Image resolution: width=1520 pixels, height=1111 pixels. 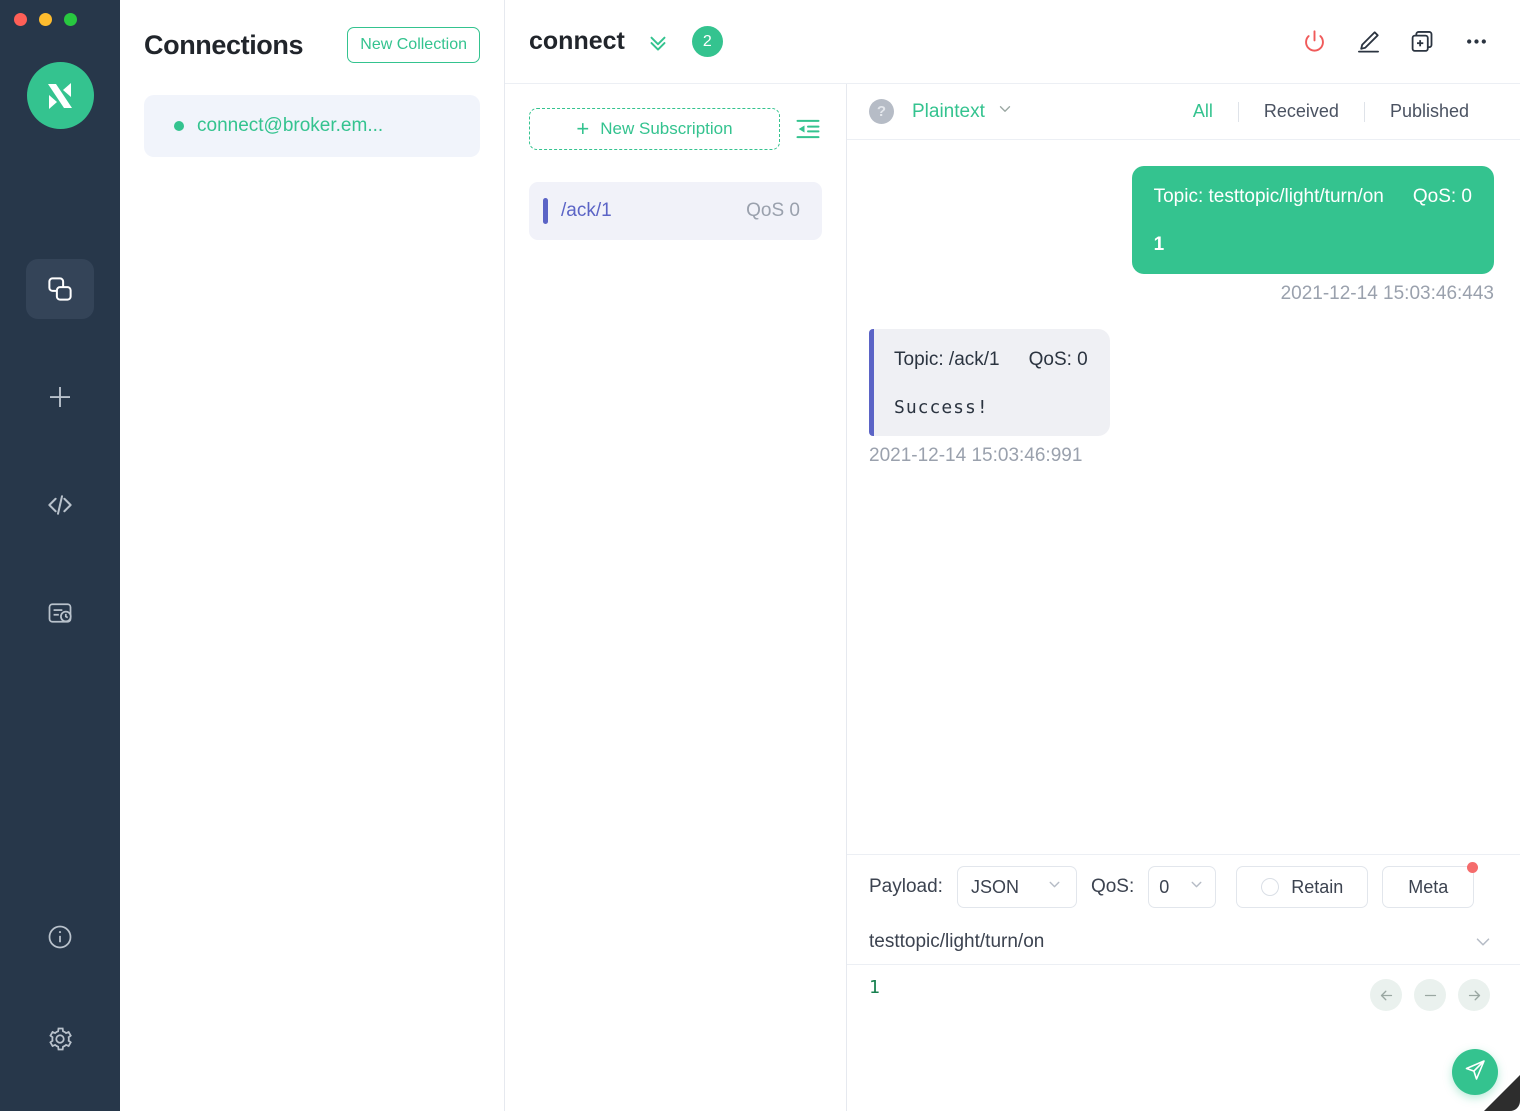 What do you see at coordinates (1301, 111) in the screenshot?
I see `filter-received: Received` at bounding box center [1301, 111].